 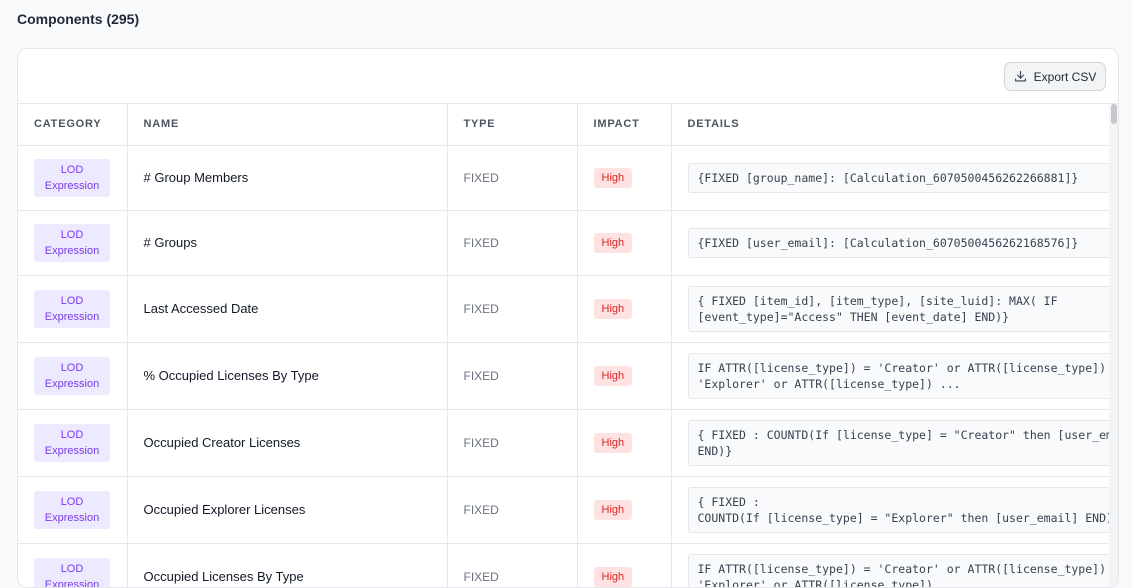 I want to click on component-name: # Groups, so click(x=287, y=242).